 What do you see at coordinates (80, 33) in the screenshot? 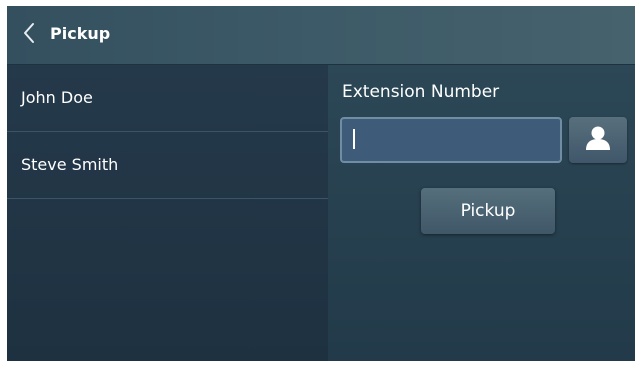
I see `page-title: Pickup` at bounding box center [80, 33].